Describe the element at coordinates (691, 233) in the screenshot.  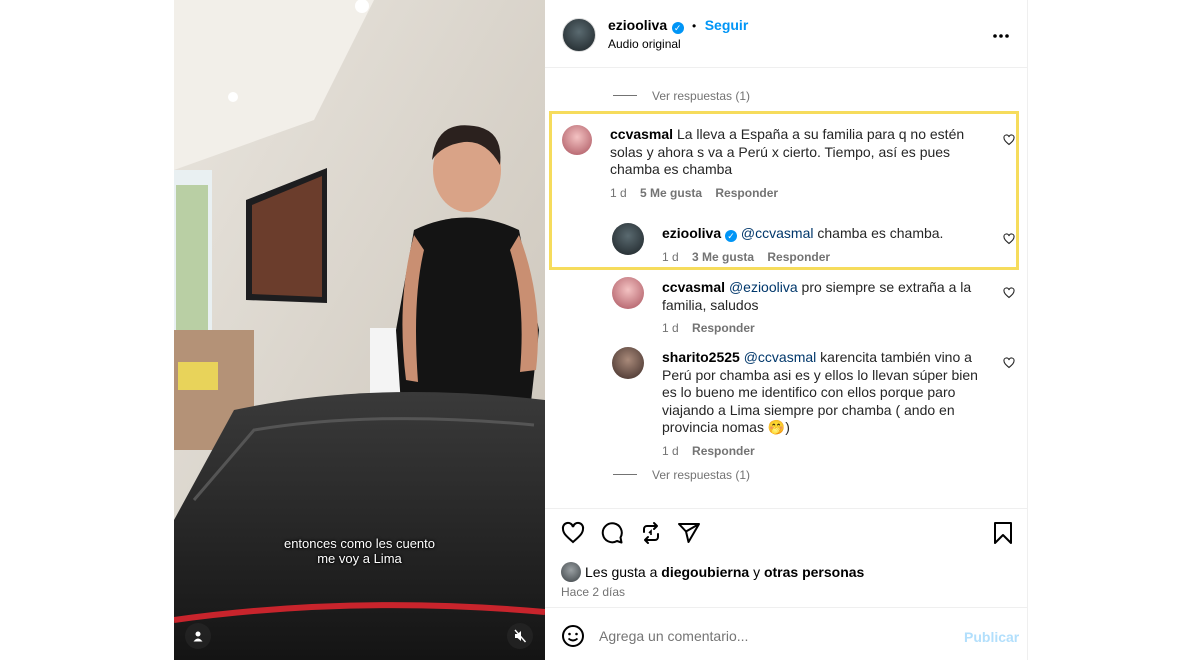
I see `reply-username: ezioolivа` at that location.